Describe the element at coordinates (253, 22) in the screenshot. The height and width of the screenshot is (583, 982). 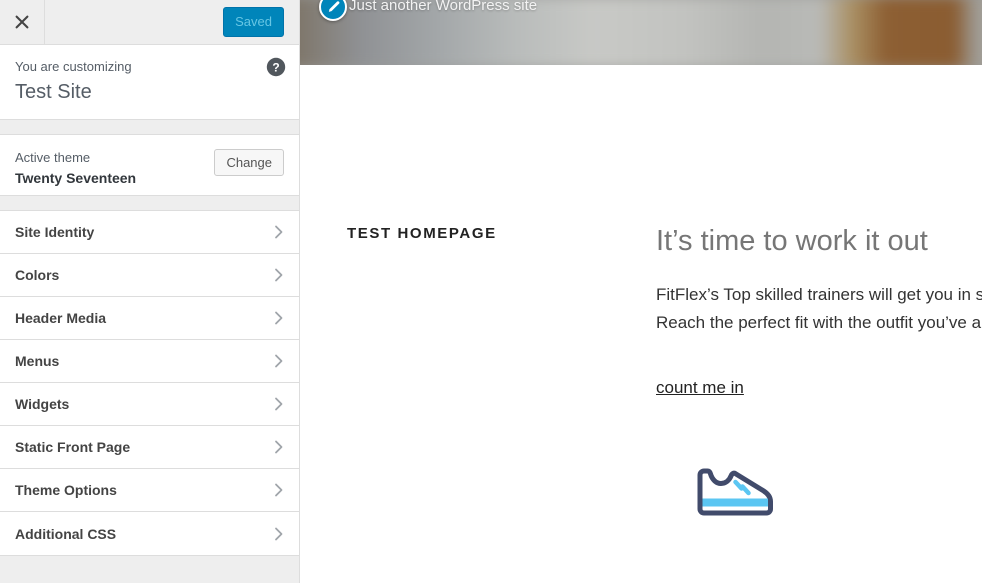
I see `save-button: Saved` at that location.